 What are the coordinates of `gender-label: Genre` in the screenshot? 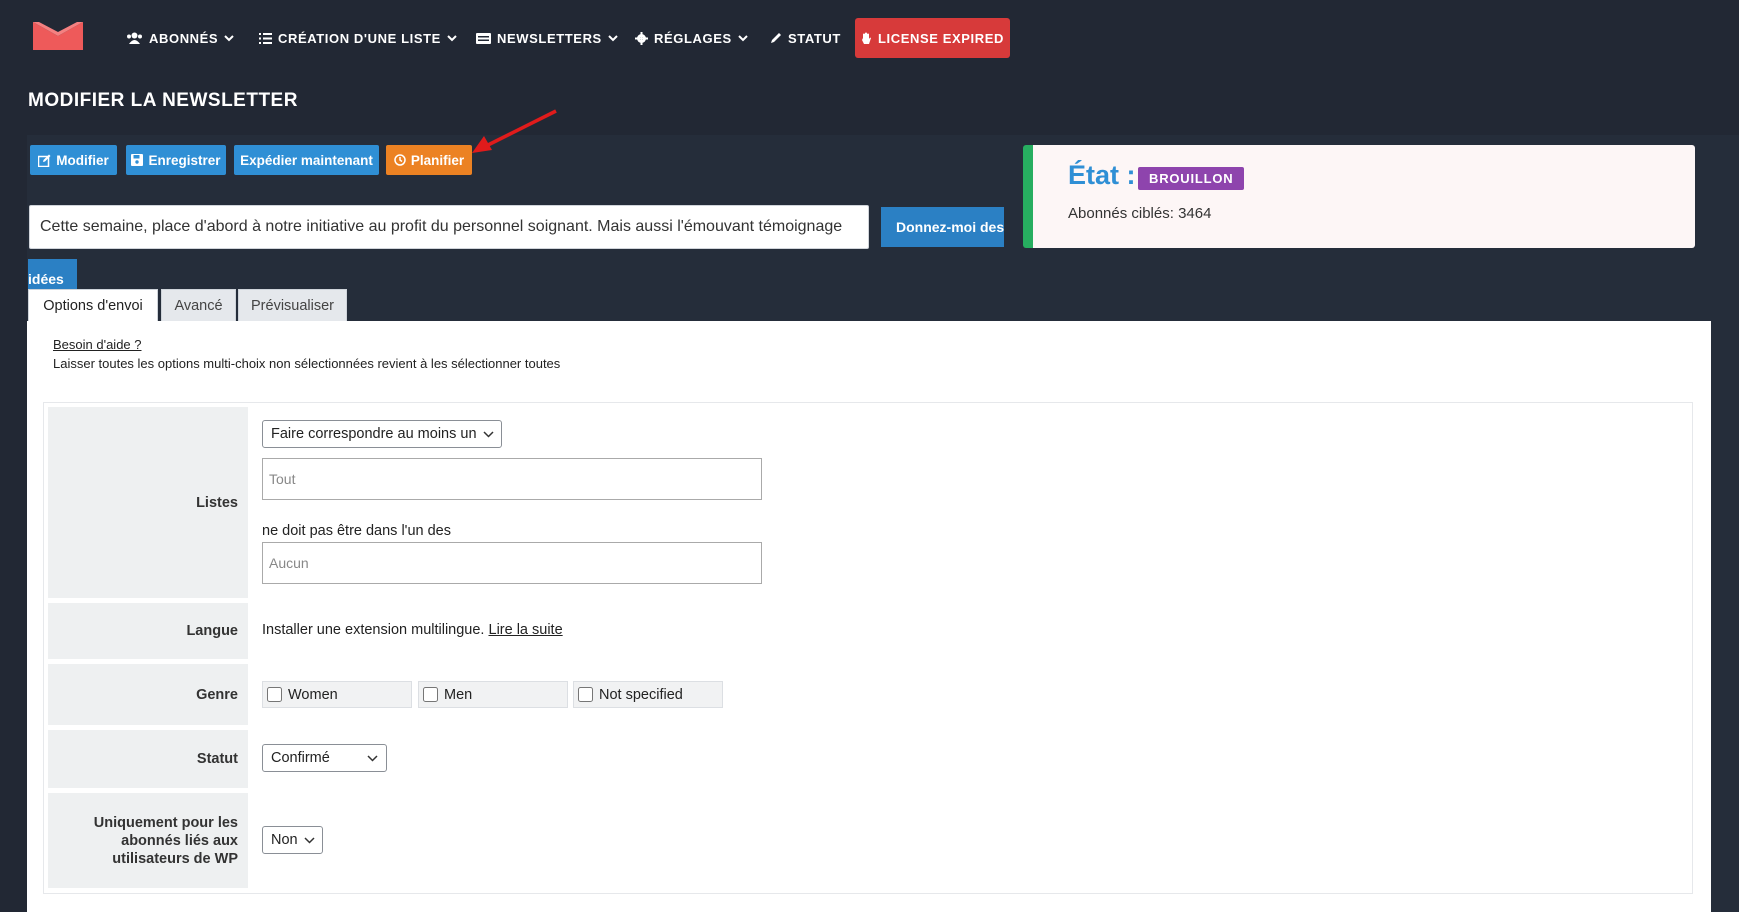 It's located at (148, 694).